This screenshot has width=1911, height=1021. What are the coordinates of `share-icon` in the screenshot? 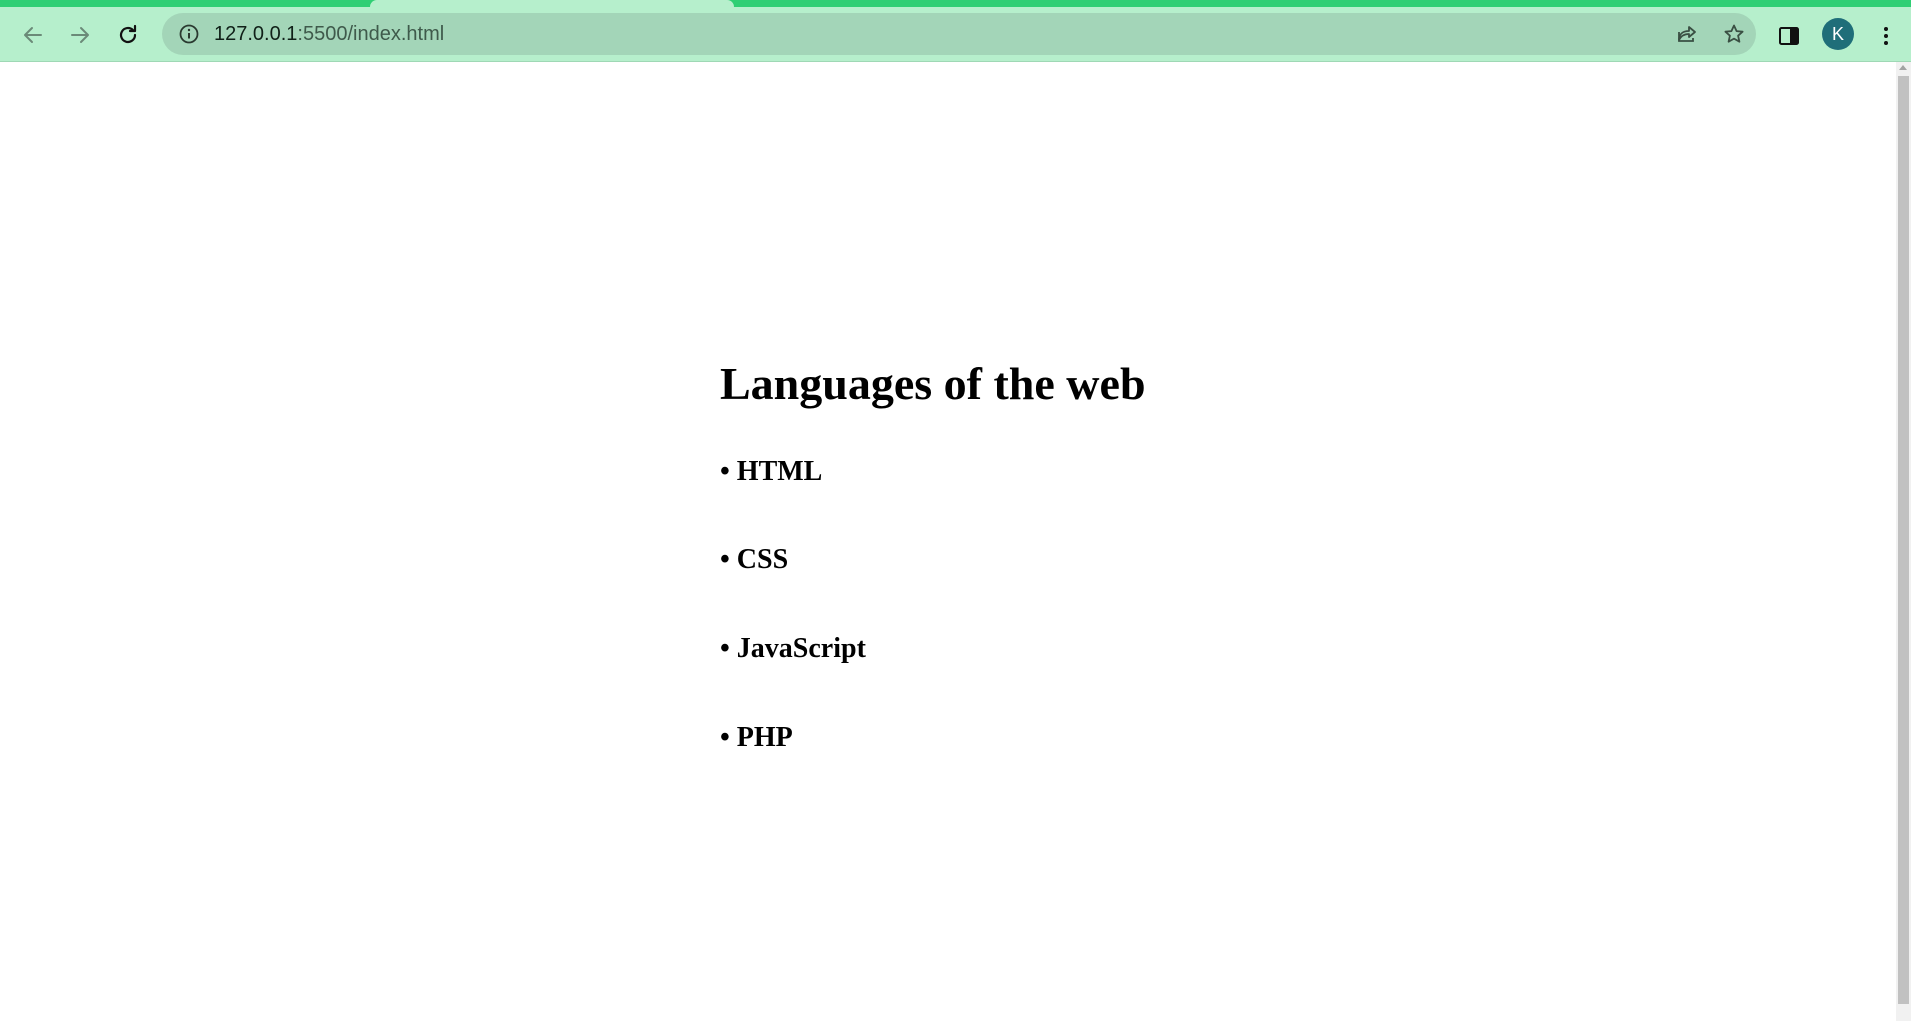 It's located at (1687, 34).